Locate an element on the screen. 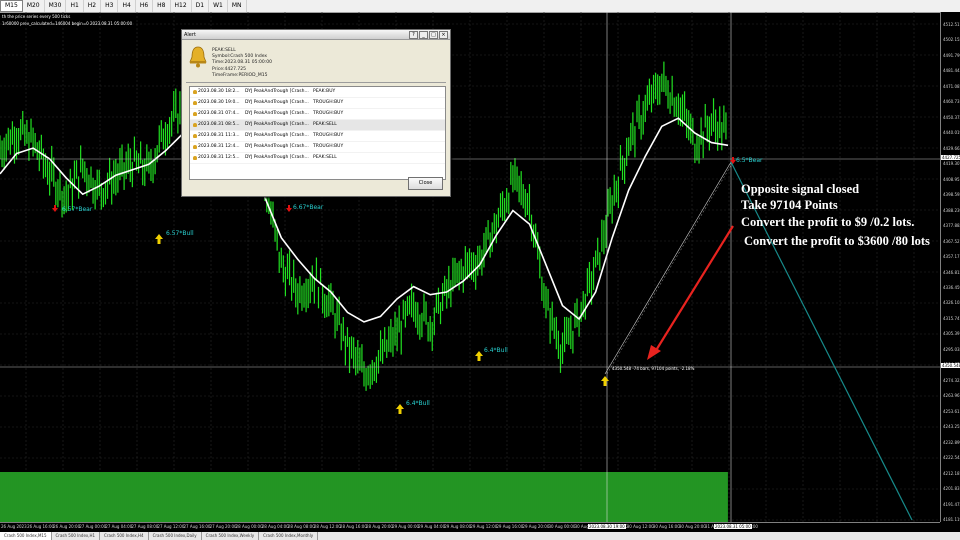  maximize-button: □ is located at coordinates (433, 34).